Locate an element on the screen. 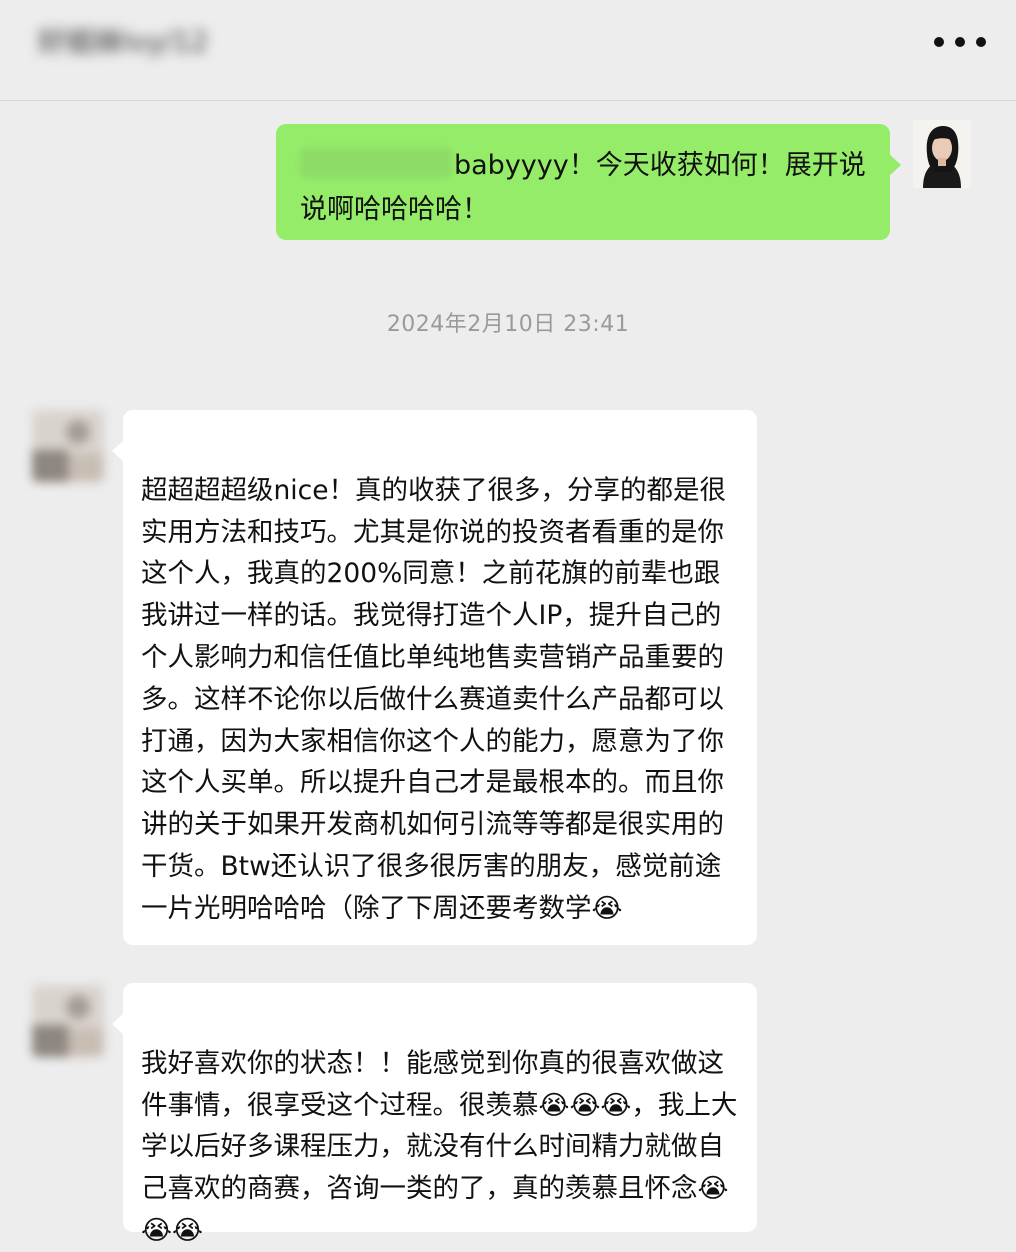 Image resolution: width=1016 pixels, height=1252 pixels. user-avatar-photo-icon is located at coordinates (942, 154).